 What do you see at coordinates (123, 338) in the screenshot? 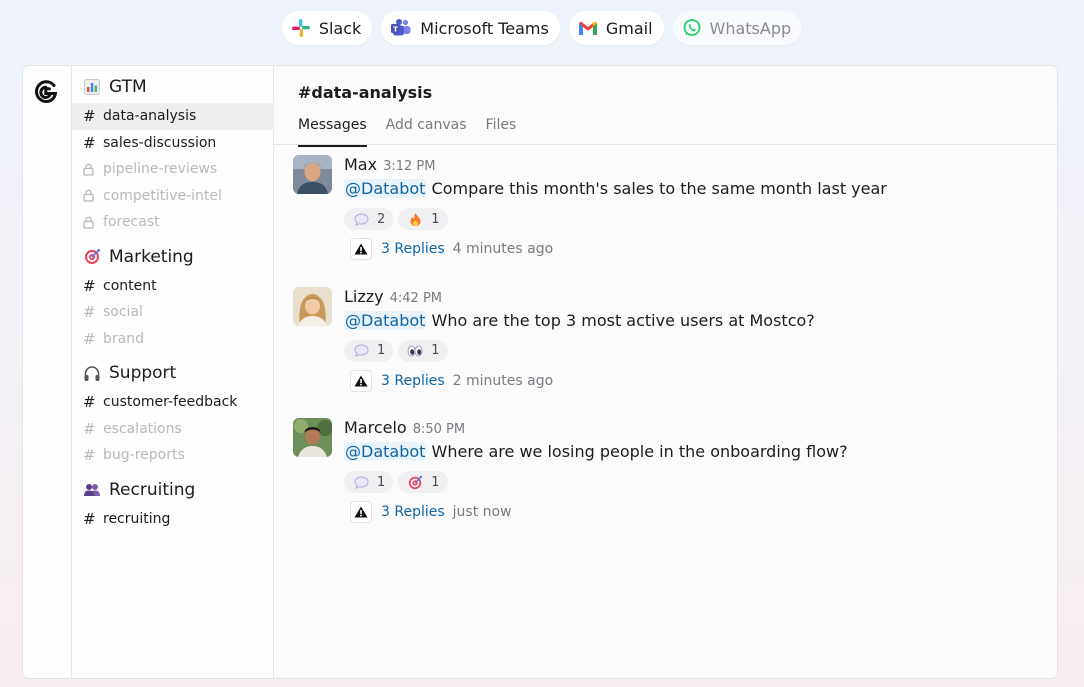
I see `channel-label: brand` at bounding box center [123, 338].